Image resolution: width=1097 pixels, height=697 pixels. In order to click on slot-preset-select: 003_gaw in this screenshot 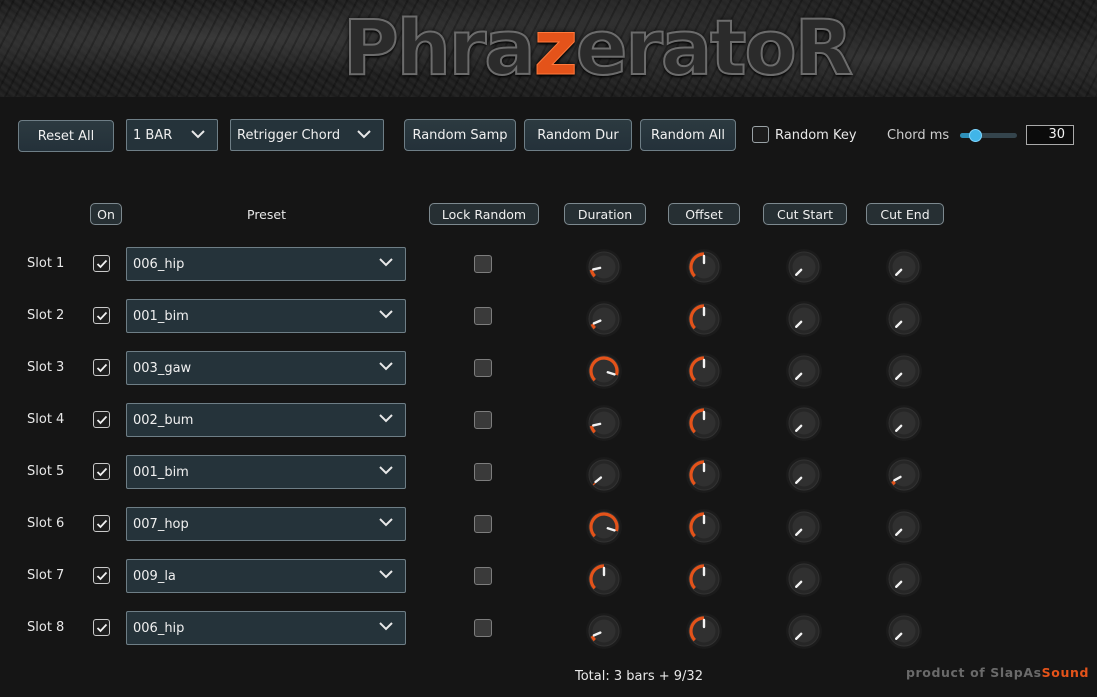, I will do `click(266, 368)`.